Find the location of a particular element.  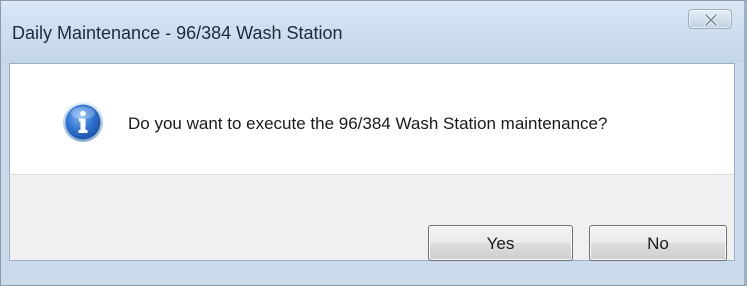

window-title: Daily Maintenance - 96/384 Wash Station is located at coordinates (177, 33).